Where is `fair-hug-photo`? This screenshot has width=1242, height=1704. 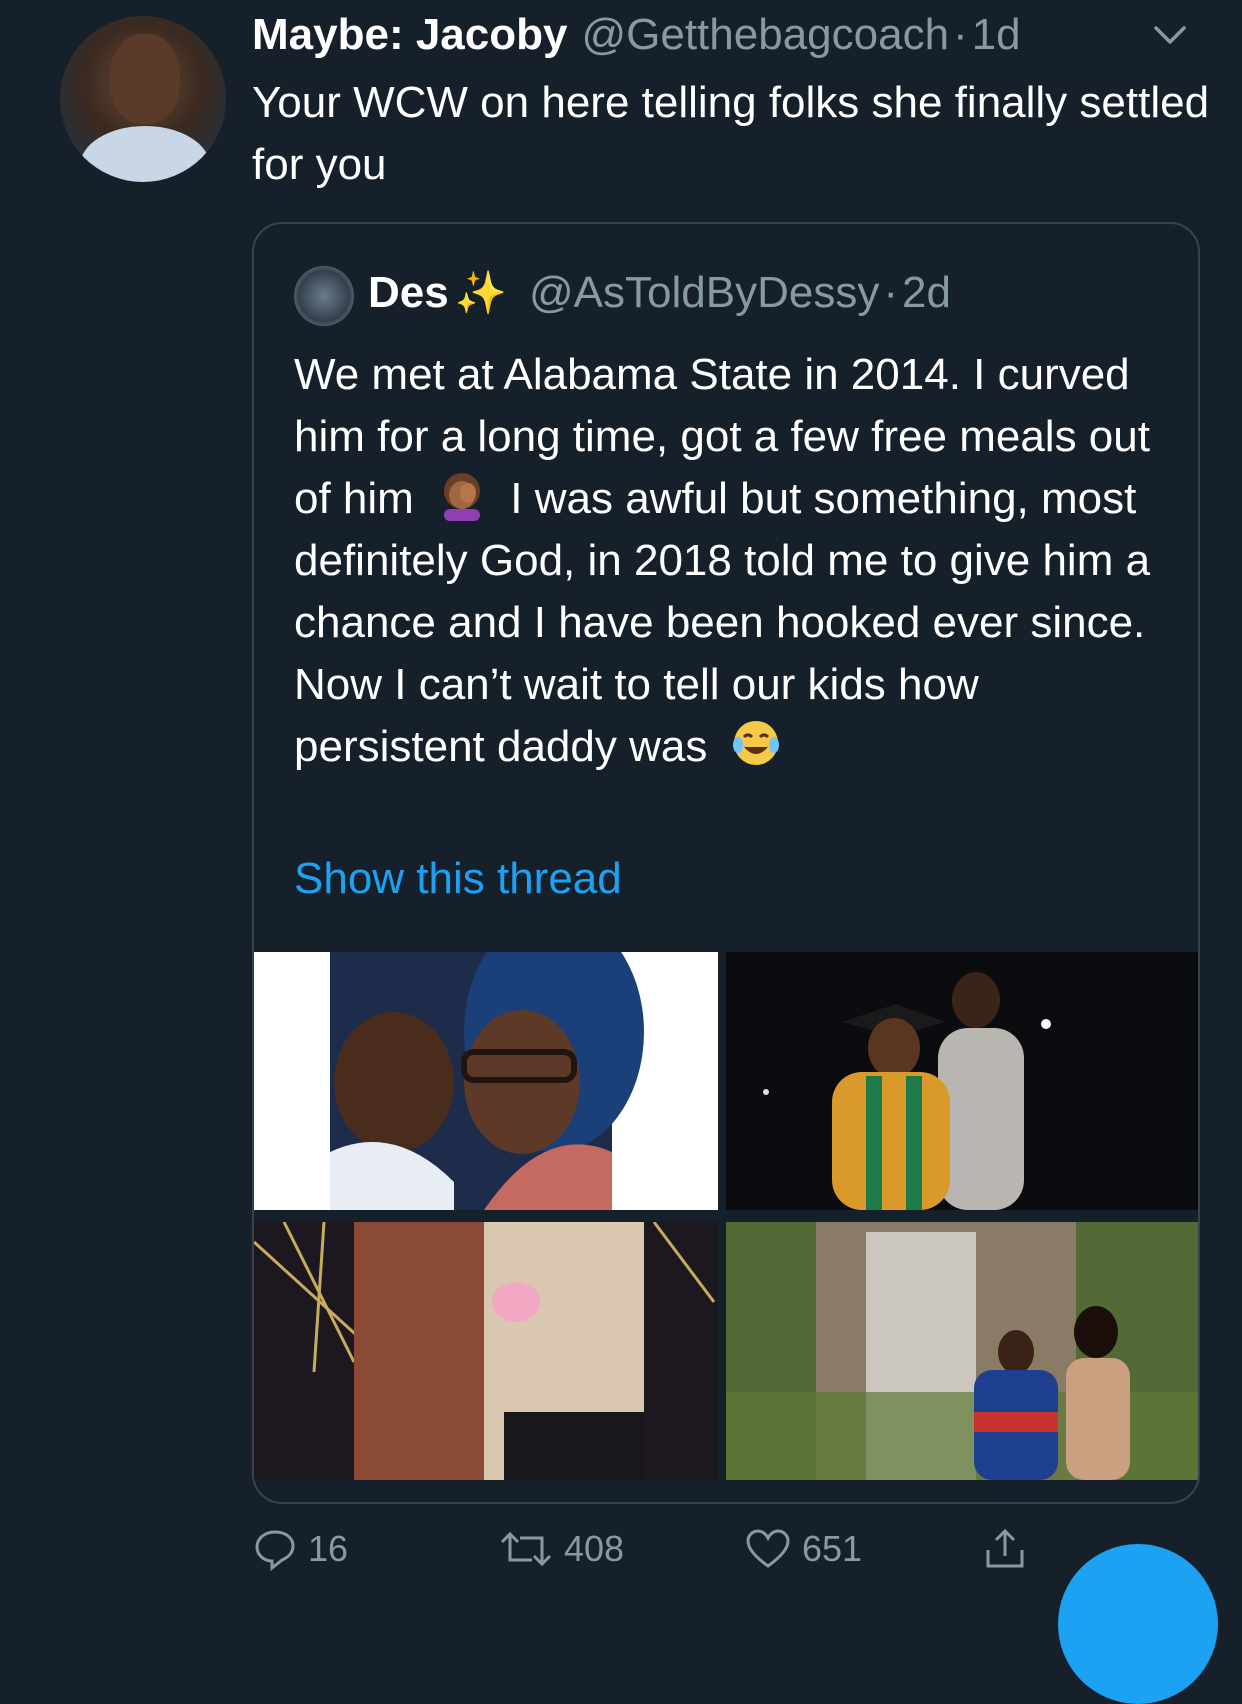
fair-hug-photo is located at coordinates (486, 1351).